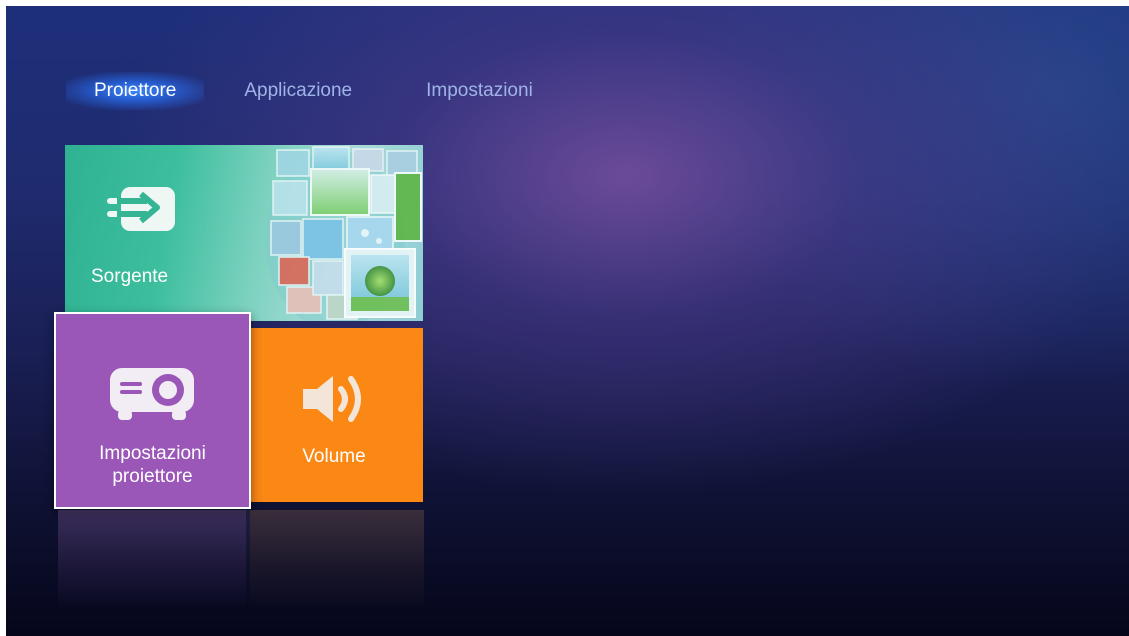  I want to click on tiles-reflection, so click(241, 560).